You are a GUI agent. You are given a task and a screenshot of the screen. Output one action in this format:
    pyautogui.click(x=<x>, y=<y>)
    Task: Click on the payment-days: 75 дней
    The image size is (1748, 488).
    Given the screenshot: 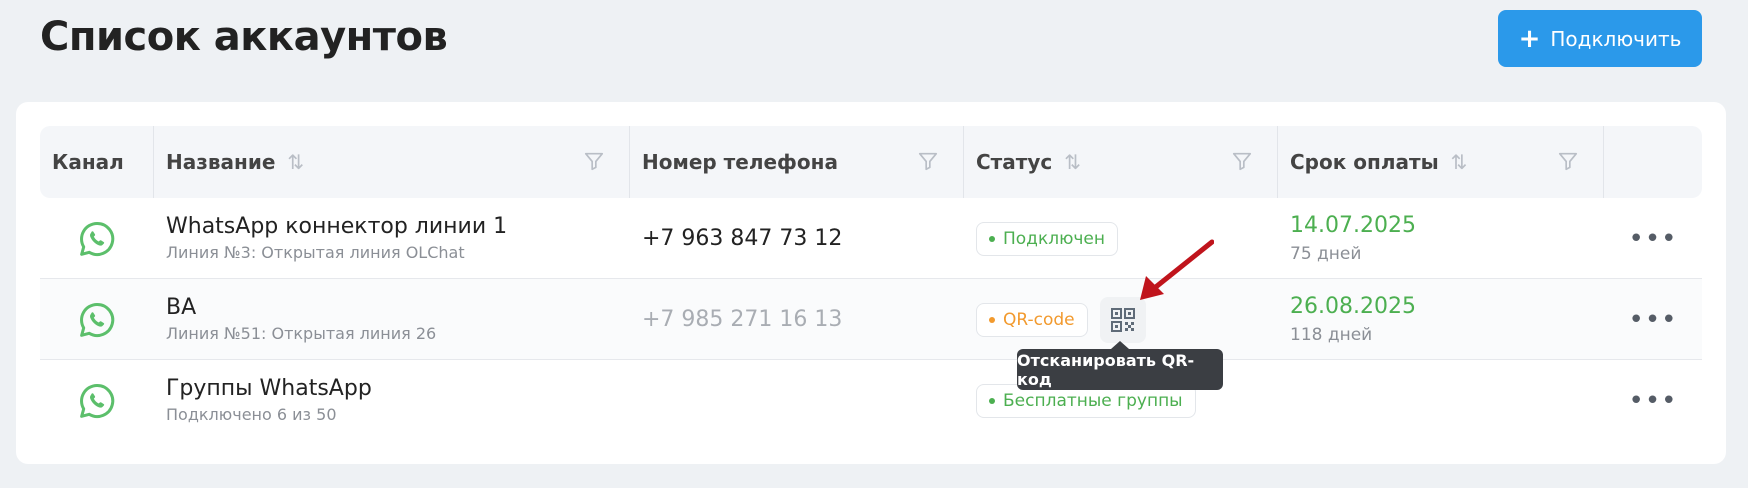 What is the action you would take?
    pyautogui.click(x=1326, y=254)
    